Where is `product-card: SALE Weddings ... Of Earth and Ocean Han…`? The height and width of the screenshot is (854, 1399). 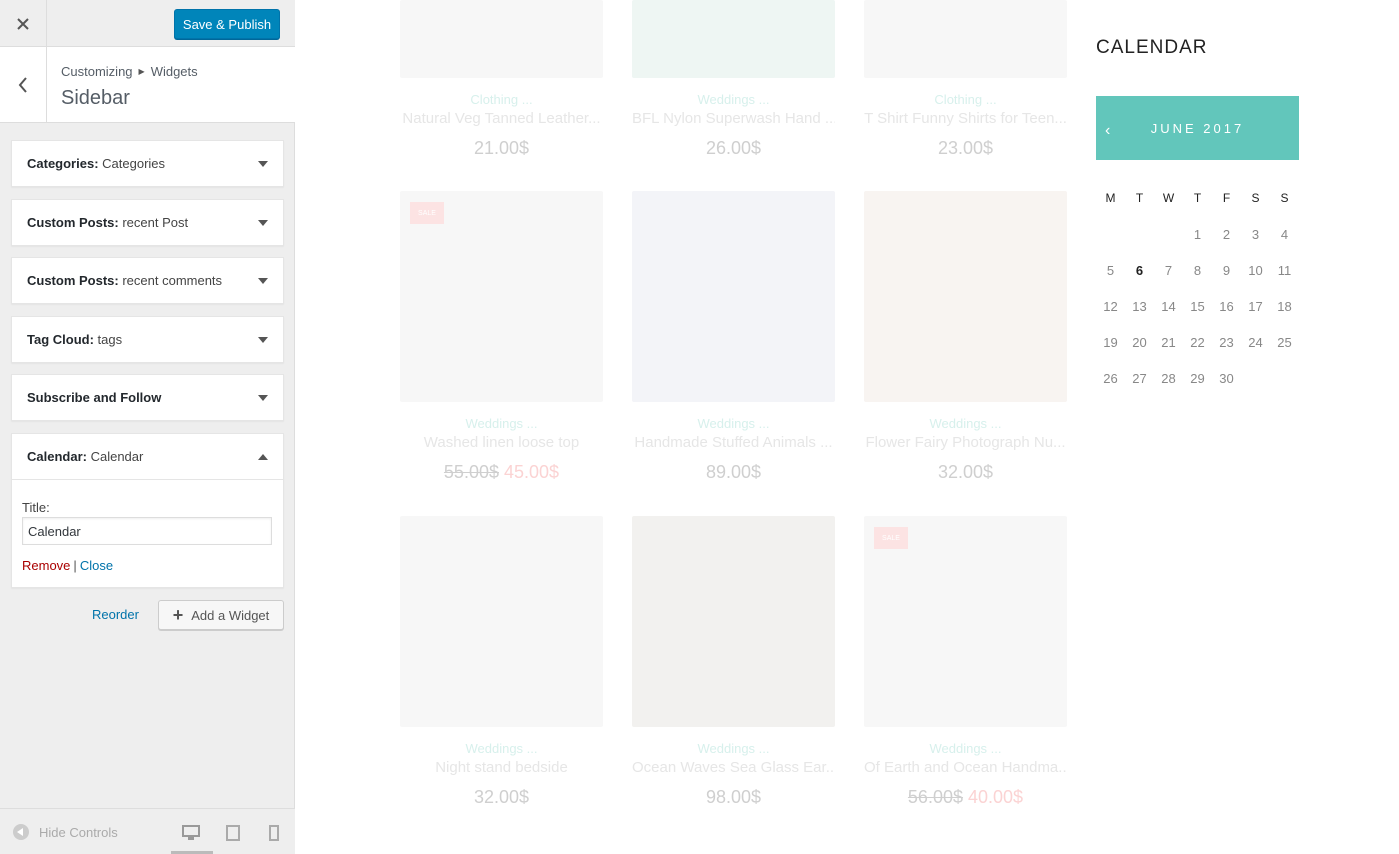
product-card: SALE Weddings ... Of Earth and Ocean Han… is located at coordinates (965, 662).